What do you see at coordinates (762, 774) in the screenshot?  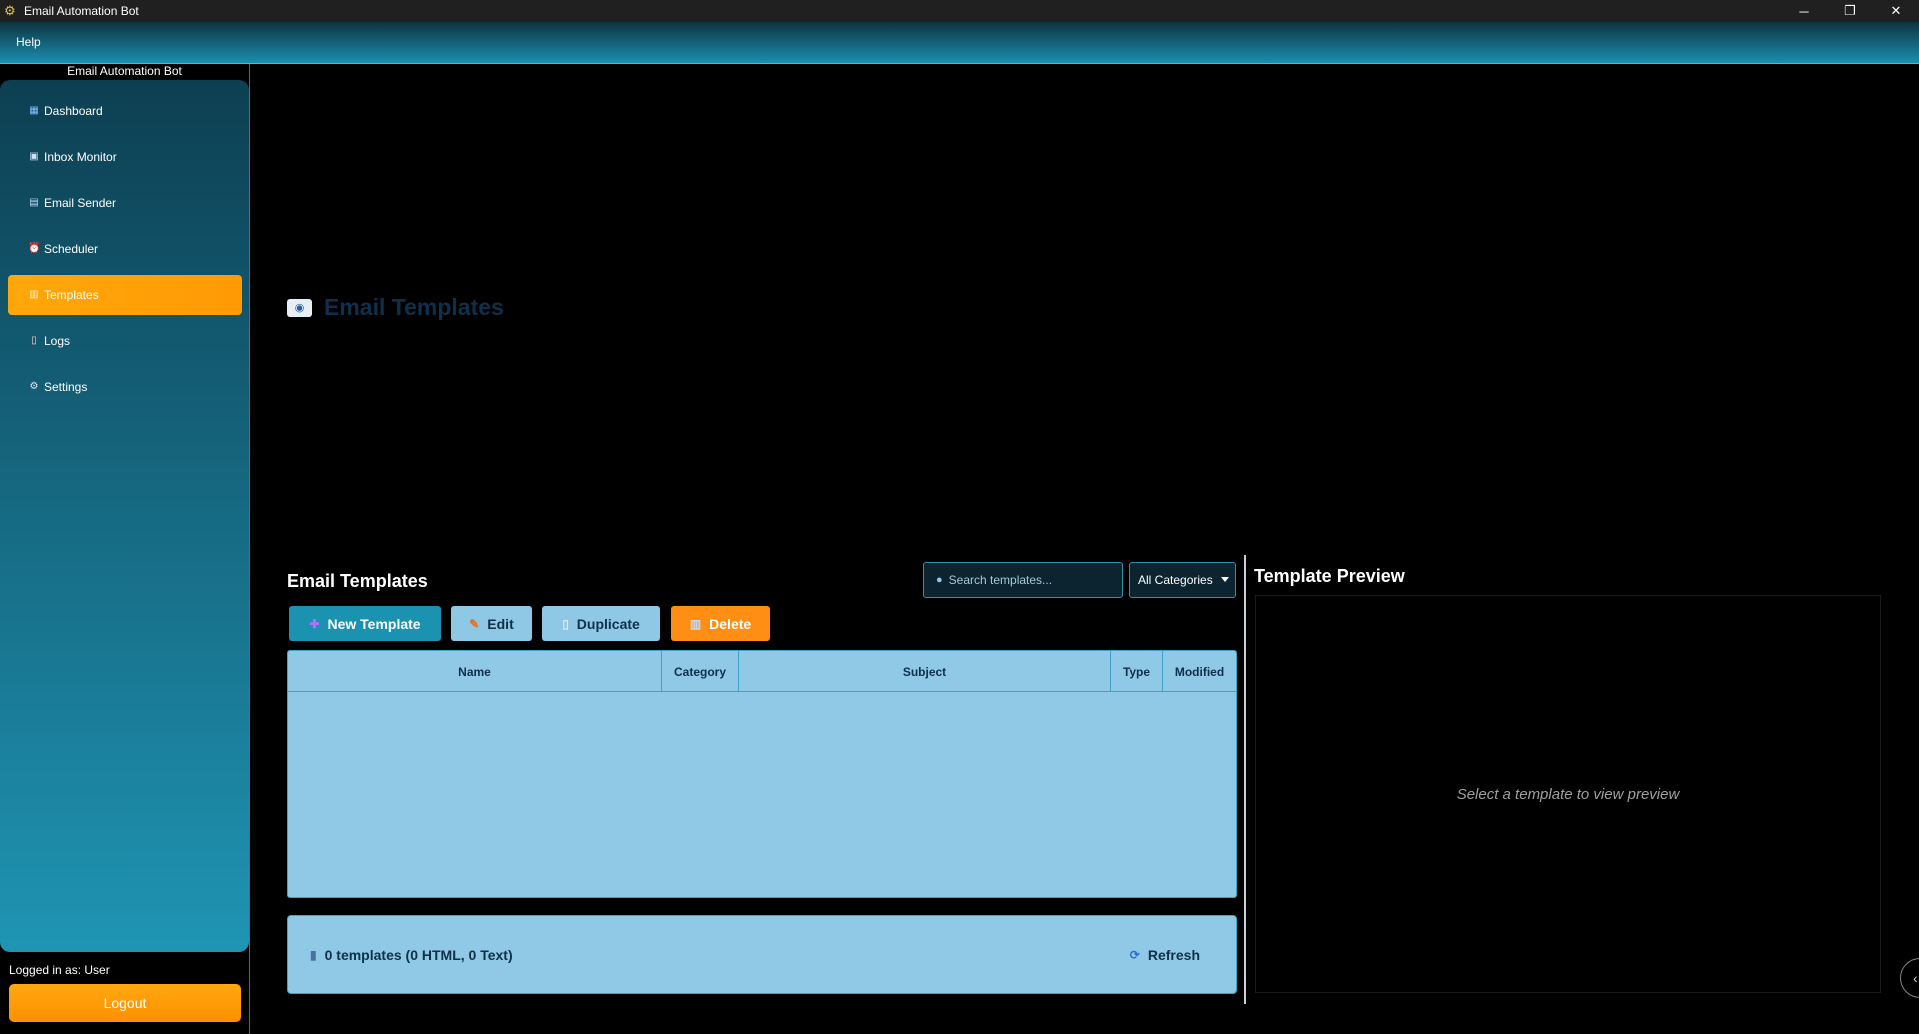 I see `templates-table: Name Category Subject Type Modified` at bounding box center [762, 774].